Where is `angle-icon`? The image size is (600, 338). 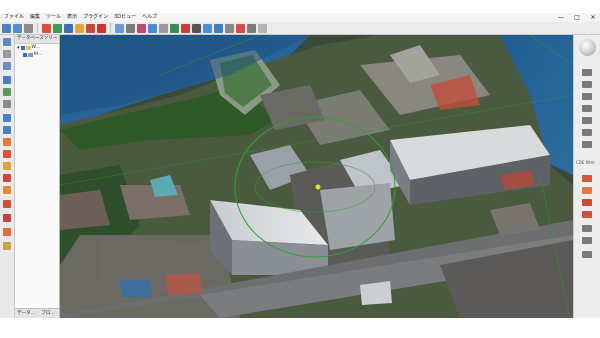 angle-icon is located at coordinates (587, 144).